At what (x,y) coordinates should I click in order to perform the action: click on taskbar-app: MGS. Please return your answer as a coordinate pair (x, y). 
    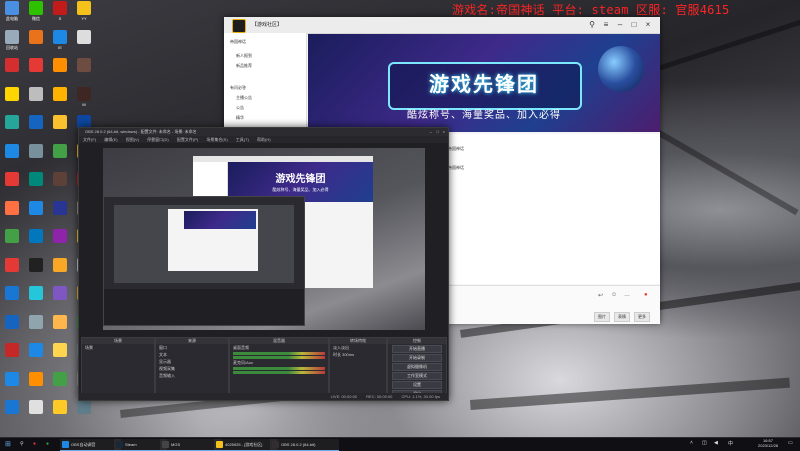
    Looking at the image, I should click on (190, 445).